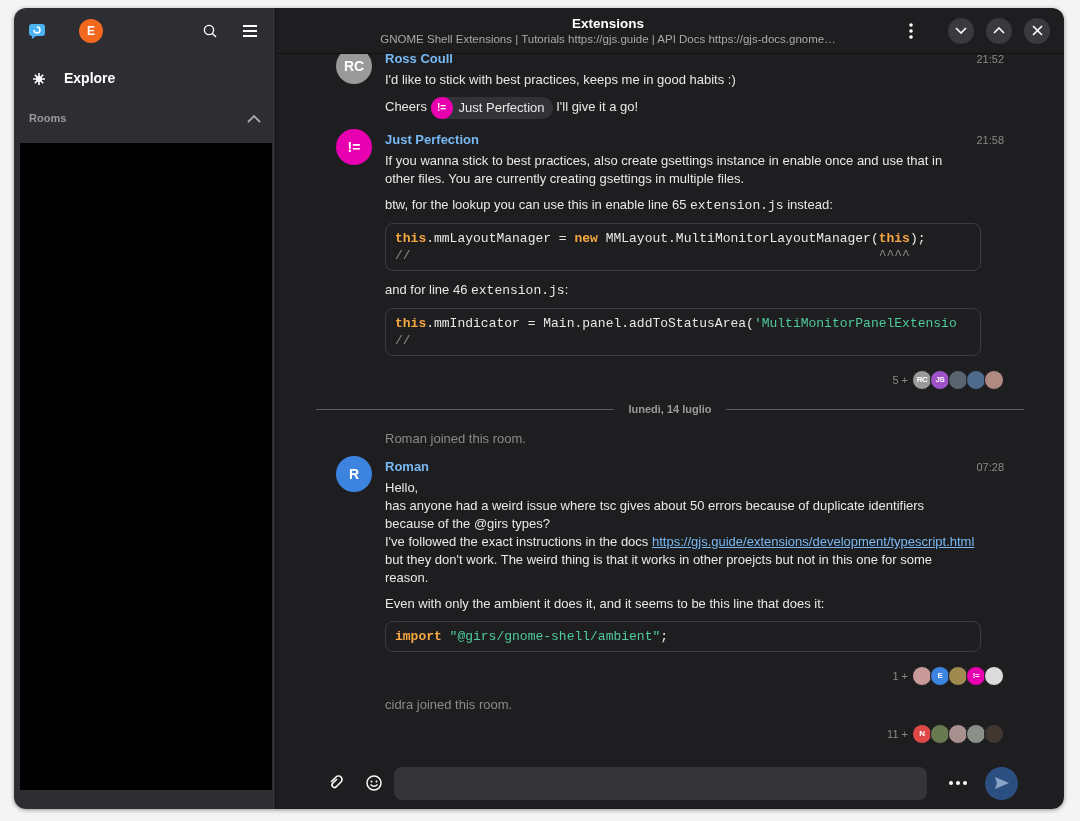 This screenshot has width=1080, height=821. I want to click on user-avatar: R, so click(354, 474).